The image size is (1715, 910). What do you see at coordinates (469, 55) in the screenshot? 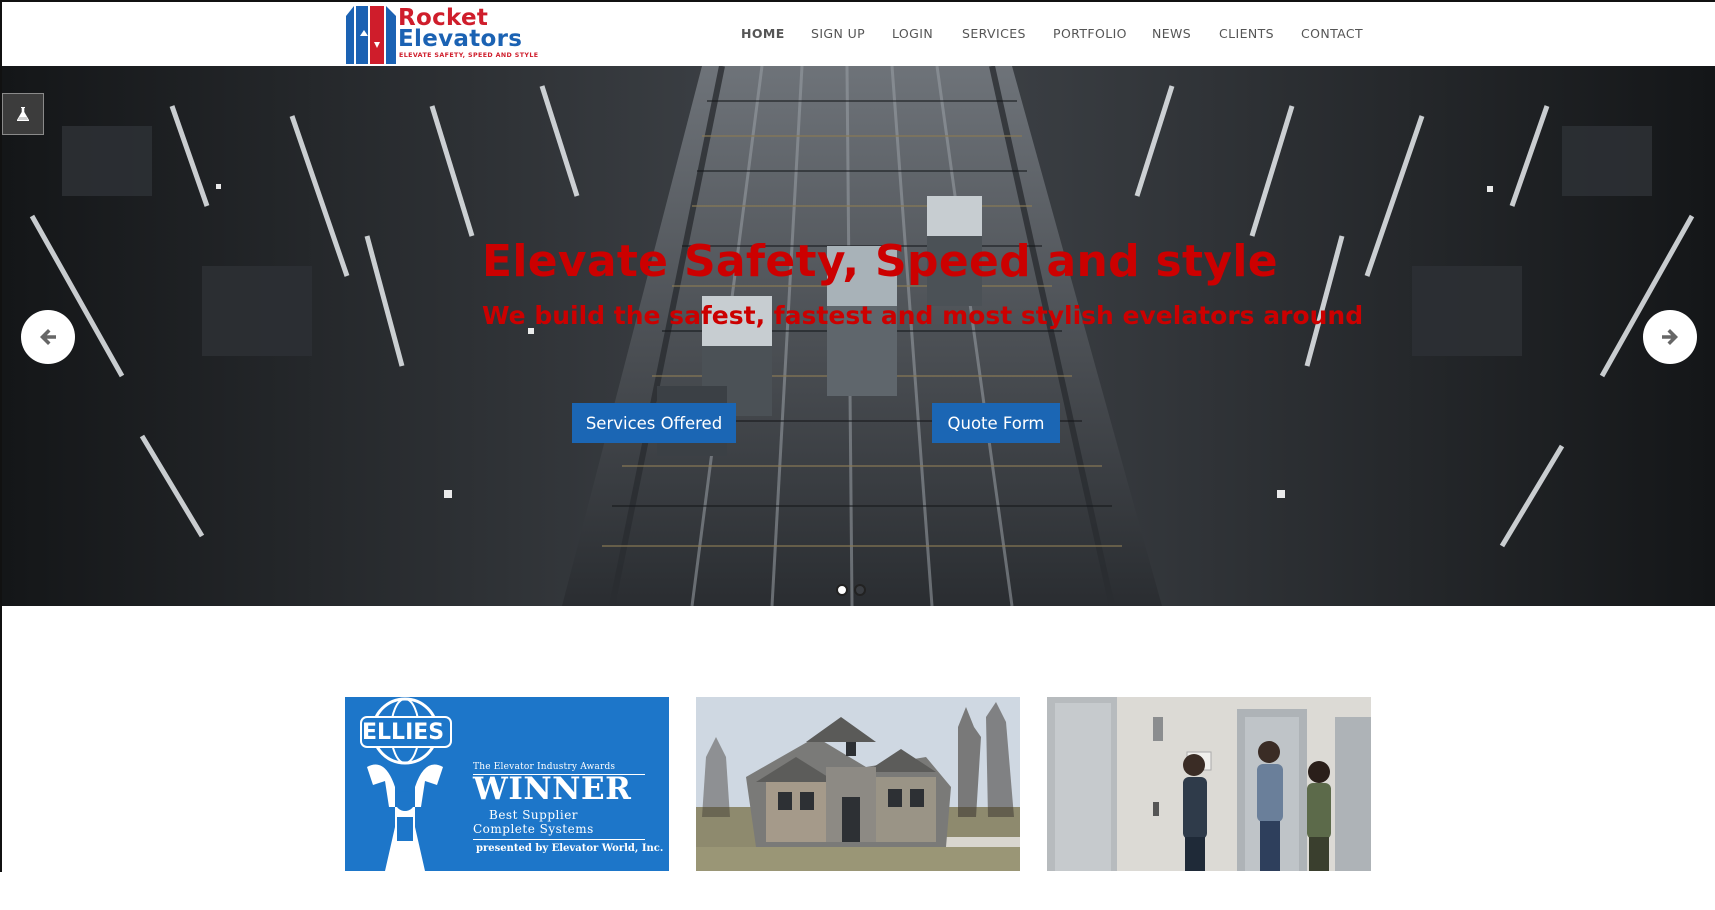
I see `logo-tagline: ELEVATE SAFETY, SPEED AND STYLE` at bounding box center [469, 55].